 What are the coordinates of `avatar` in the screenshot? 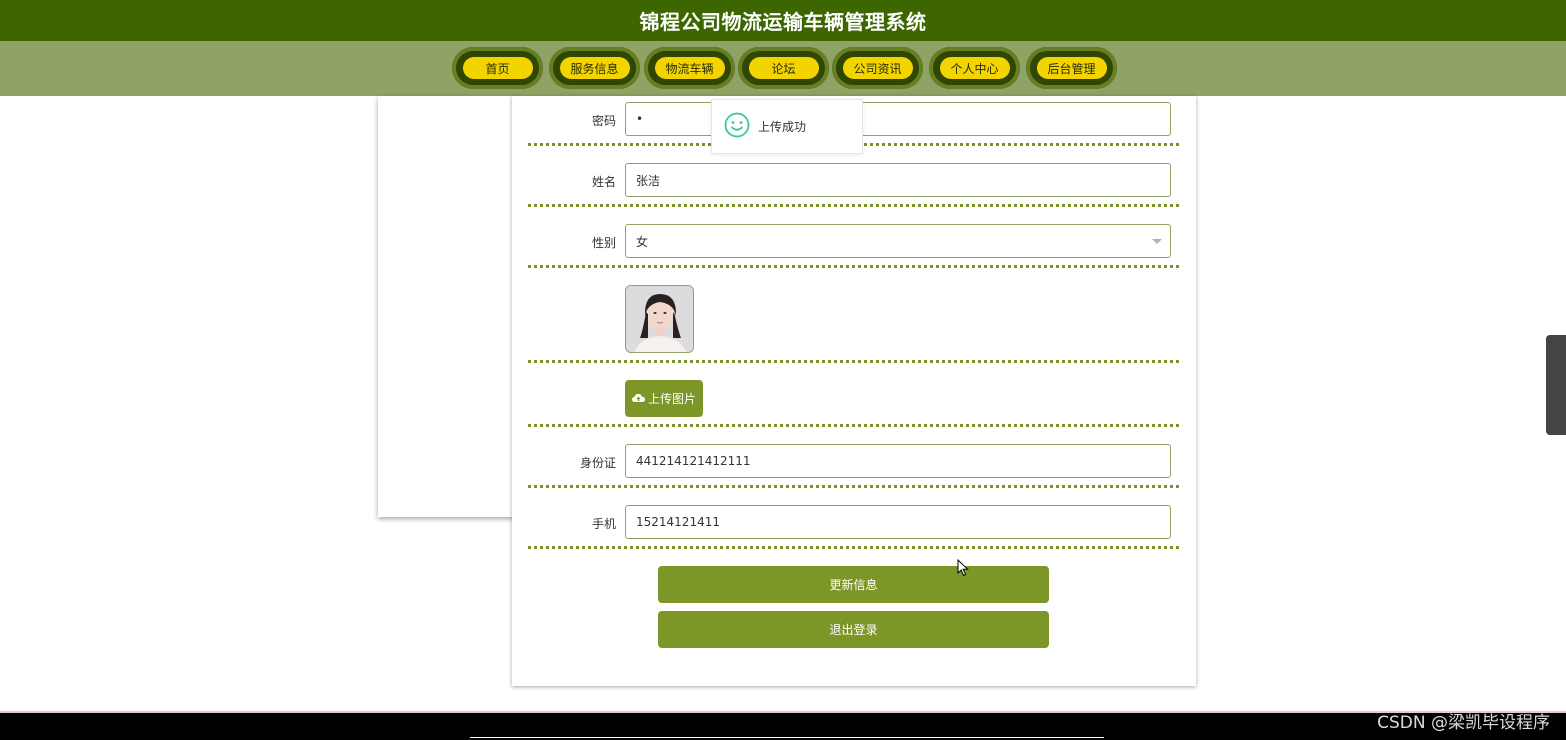 It's located at (659, 319).